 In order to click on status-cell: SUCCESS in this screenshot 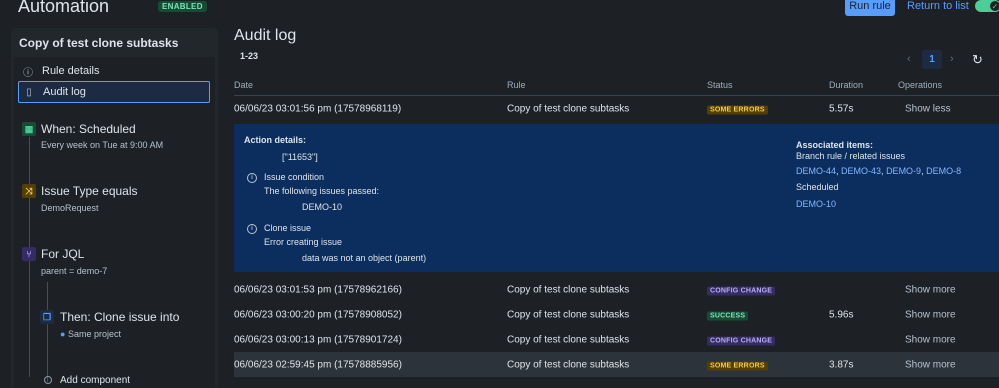, I will do `click(728, 314)`.